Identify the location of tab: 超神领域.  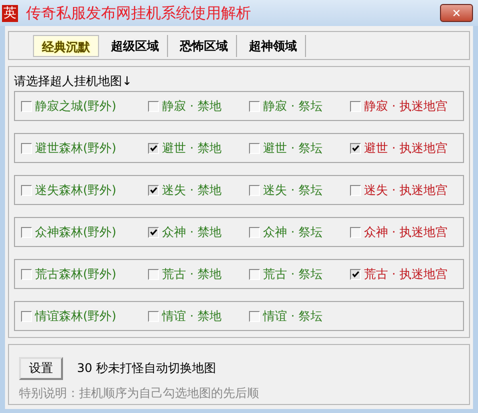
(273, 45).